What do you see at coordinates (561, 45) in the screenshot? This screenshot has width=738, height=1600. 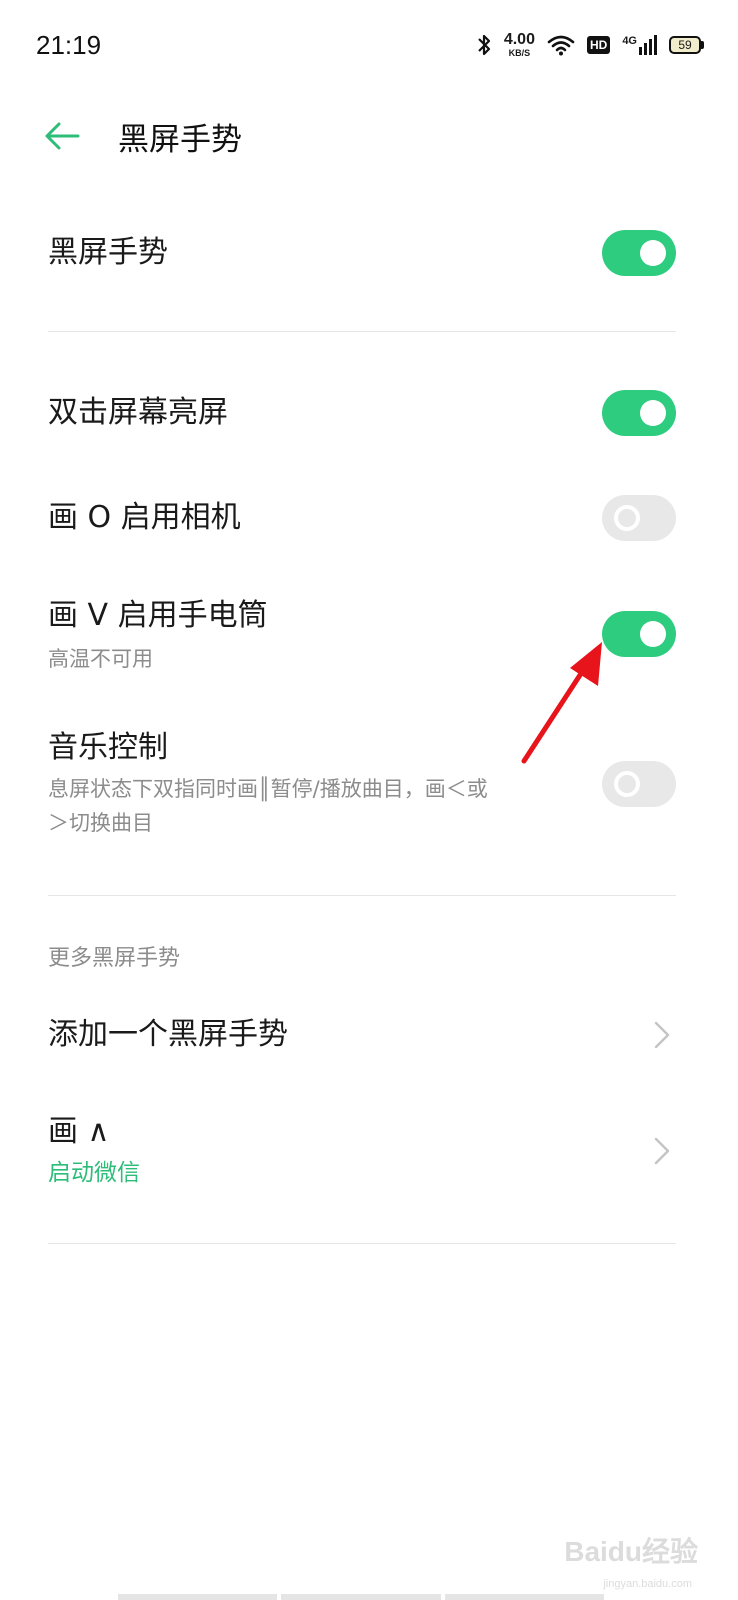 I see `wifi-icon` at bounding box center [561, 45].